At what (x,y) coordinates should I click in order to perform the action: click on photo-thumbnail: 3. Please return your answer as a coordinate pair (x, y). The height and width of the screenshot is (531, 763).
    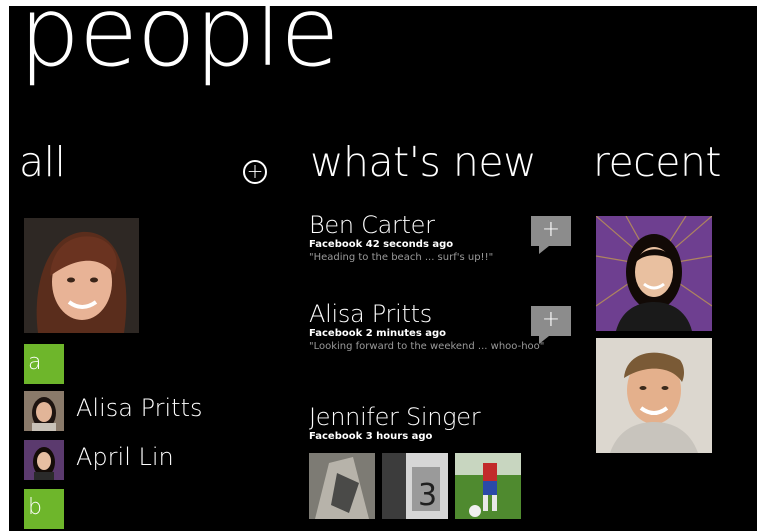
    Looking at the image, I should click on (415, 486).